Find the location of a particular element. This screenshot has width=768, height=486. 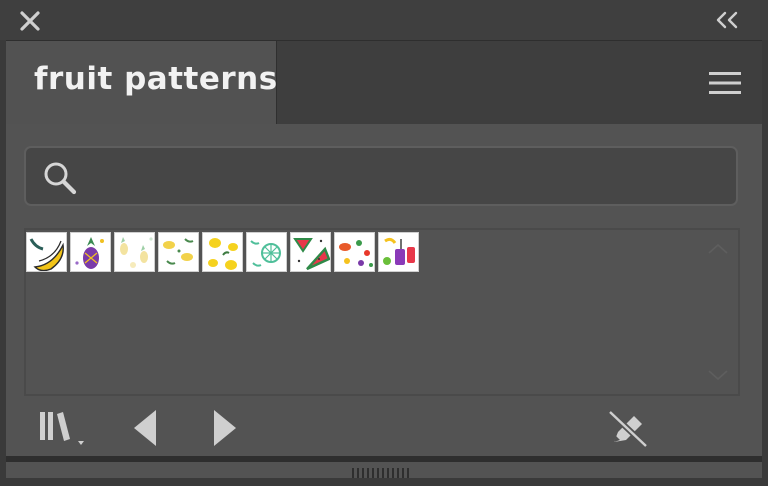

resize-bar is located at coordinates (384, 470).